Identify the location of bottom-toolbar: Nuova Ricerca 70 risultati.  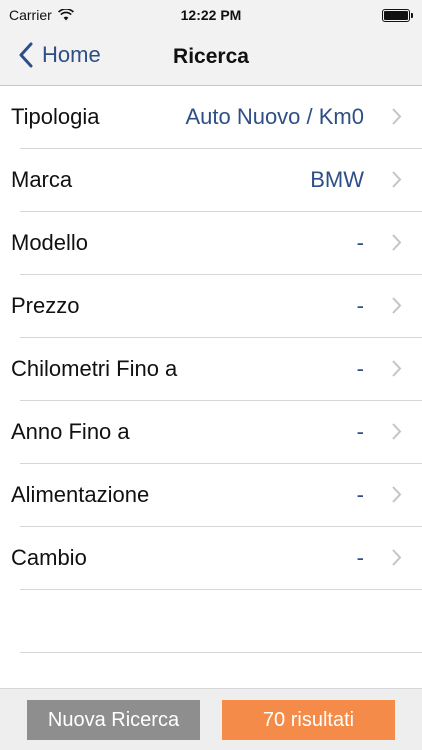
(211, 719).